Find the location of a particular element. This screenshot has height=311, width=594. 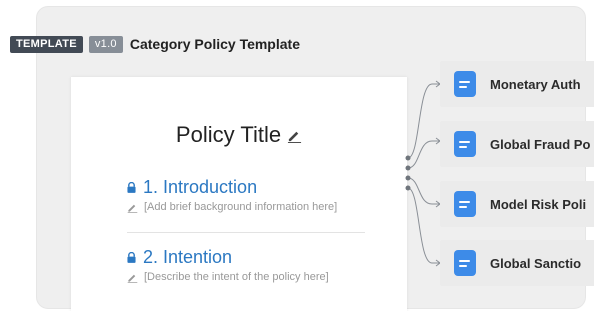

section-placeholder: [Describe the intent of the policy here] is located at coordinates (236, 277).